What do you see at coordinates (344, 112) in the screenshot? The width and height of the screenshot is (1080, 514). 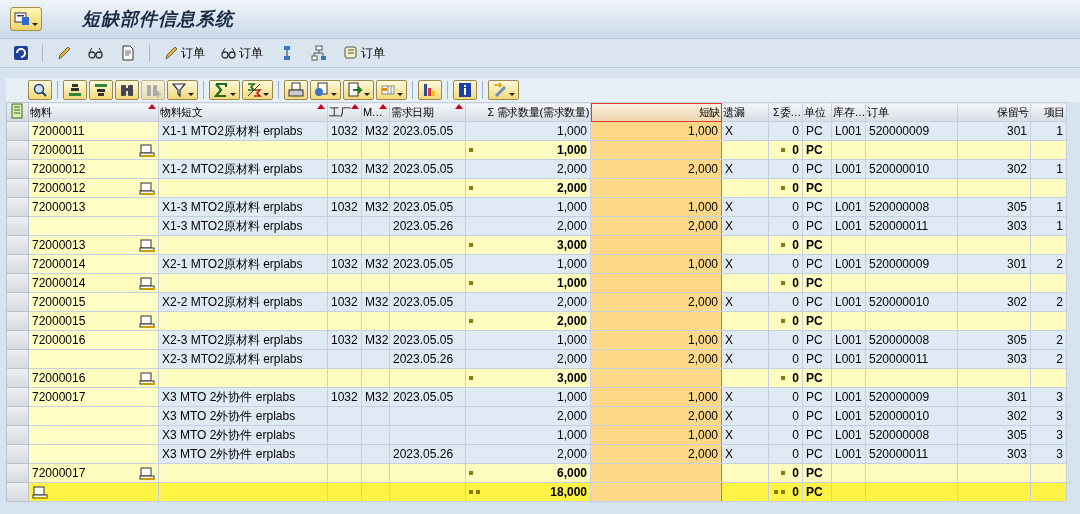 I see `column-header: 工厂` at bounding box center [344, 112].